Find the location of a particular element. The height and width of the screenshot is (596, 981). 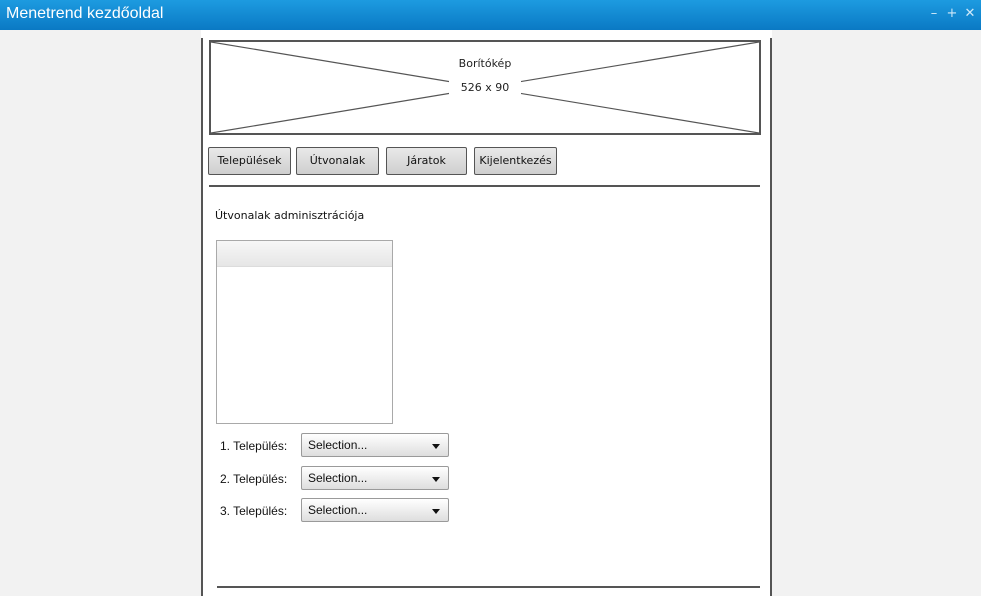

nav-button-utvonalak: Útvonalak is located at coordinates (337, 161).